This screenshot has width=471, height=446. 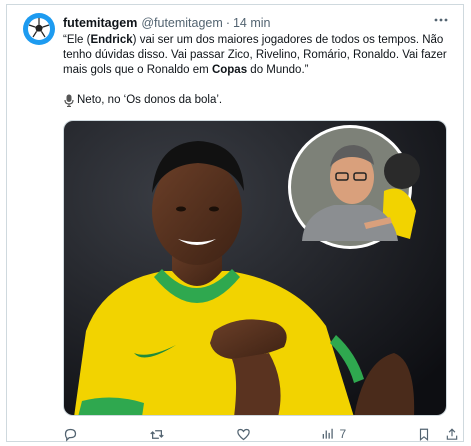 What do you see at coordinates (100, 23) in the screenshot?
I see `display-name: futemitagem` at bounding box center [100, 23].